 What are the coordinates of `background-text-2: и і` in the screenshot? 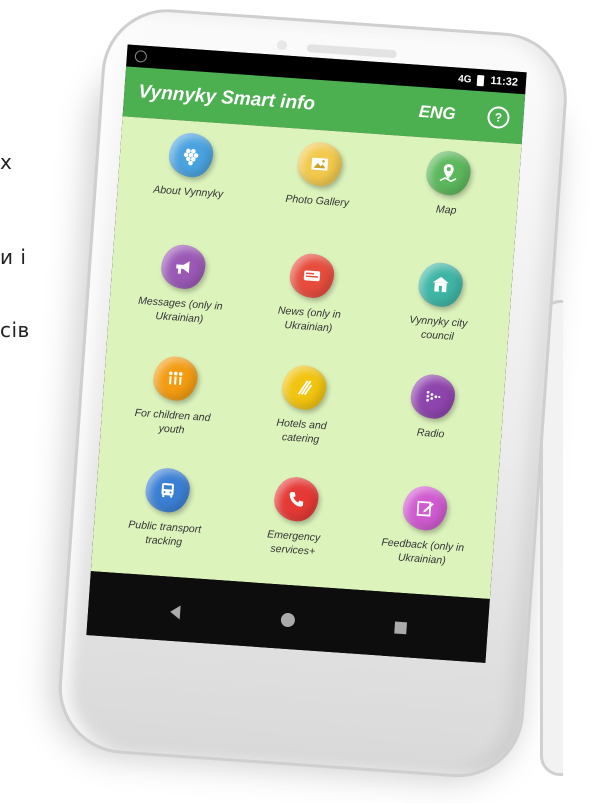 It's located at (13, 257).